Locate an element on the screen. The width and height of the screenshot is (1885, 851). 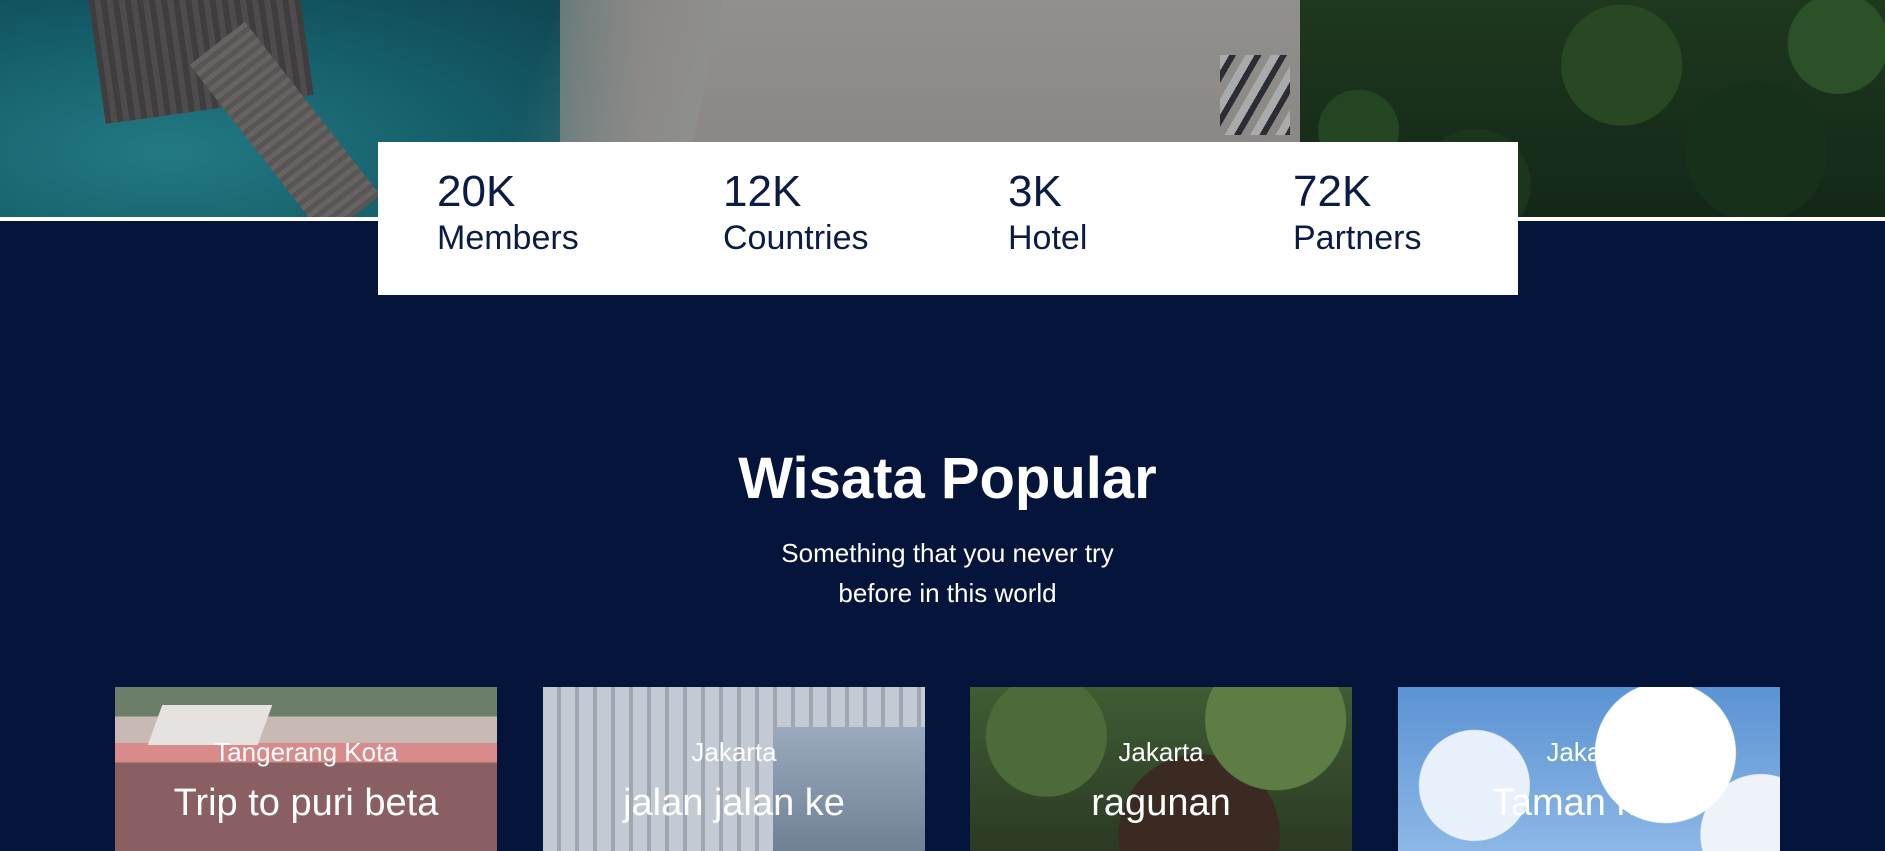
stat-label: Members is located at coordinates (508, 238).